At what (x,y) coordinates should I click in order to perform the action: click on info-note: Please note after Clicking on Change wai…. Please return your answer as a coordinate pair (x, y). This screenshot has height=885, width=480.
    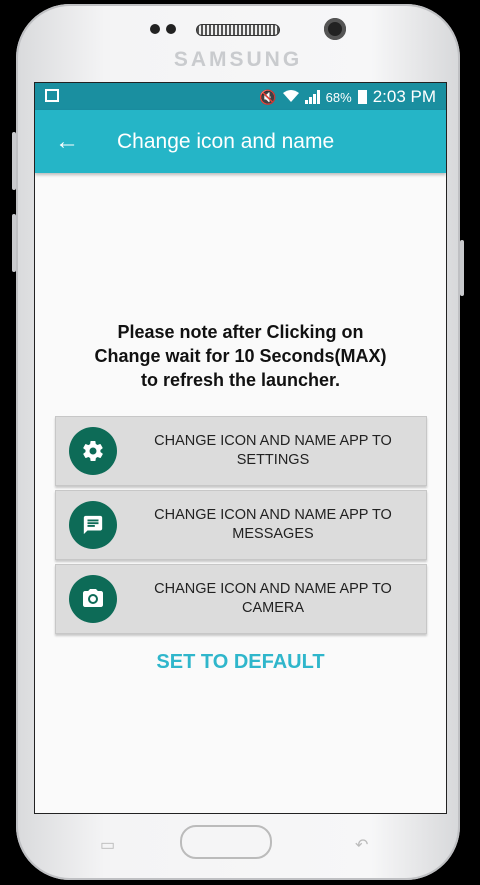
    Looking at the image, I should click on (240, 356).